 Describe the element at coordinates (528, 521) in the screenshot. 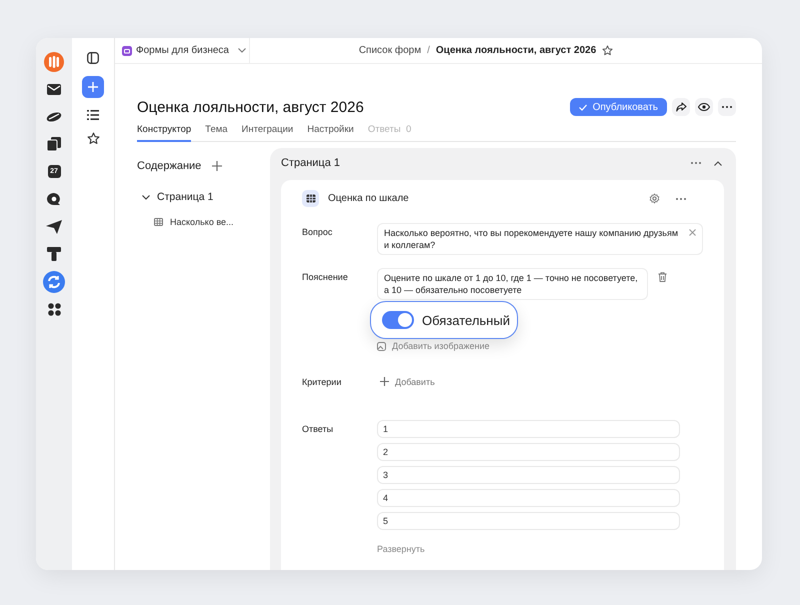

I see `answer-field: 5` at that location.